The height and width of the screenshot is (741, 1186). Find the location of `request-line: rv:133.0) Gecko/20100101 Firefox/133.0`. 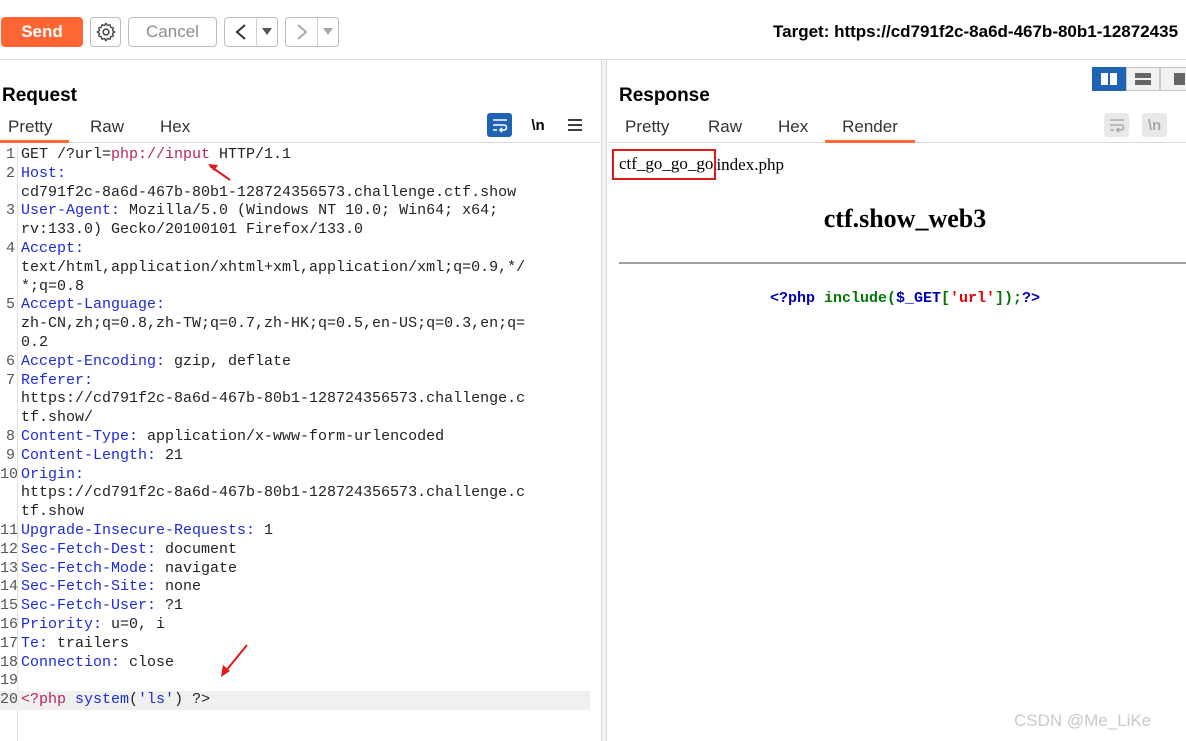

request-line: rv:133.0) Gecko/20100101 Firefox/133.0 is located at coordinates (295, 230).